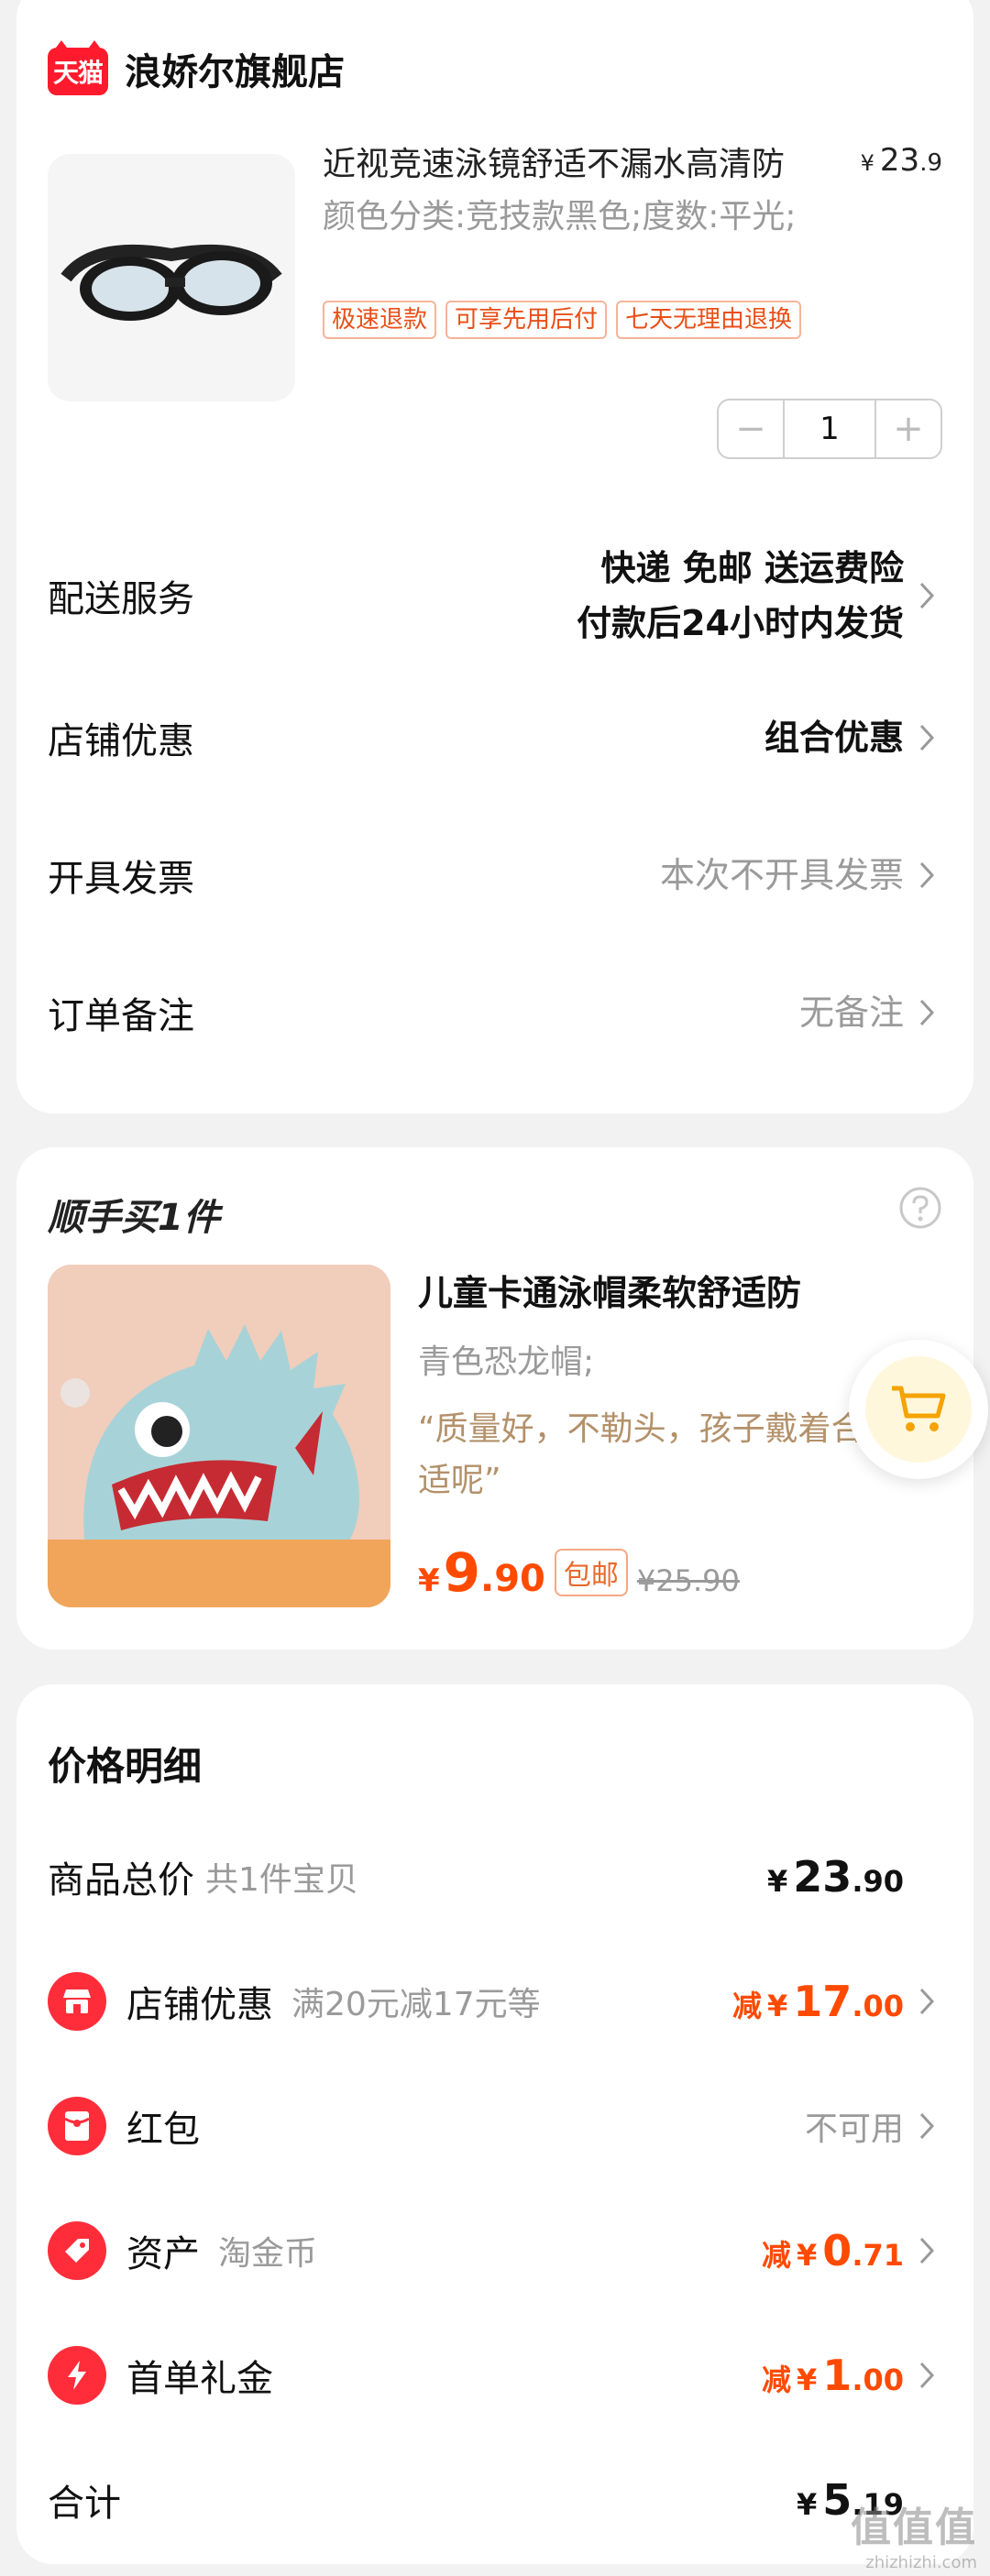  Describe the element at coordinates (495, 596) in the screenshot. I see `delivery-service-row: 配送服务 快递 免邮 送运费险 付款后24小时内发货` at that location.